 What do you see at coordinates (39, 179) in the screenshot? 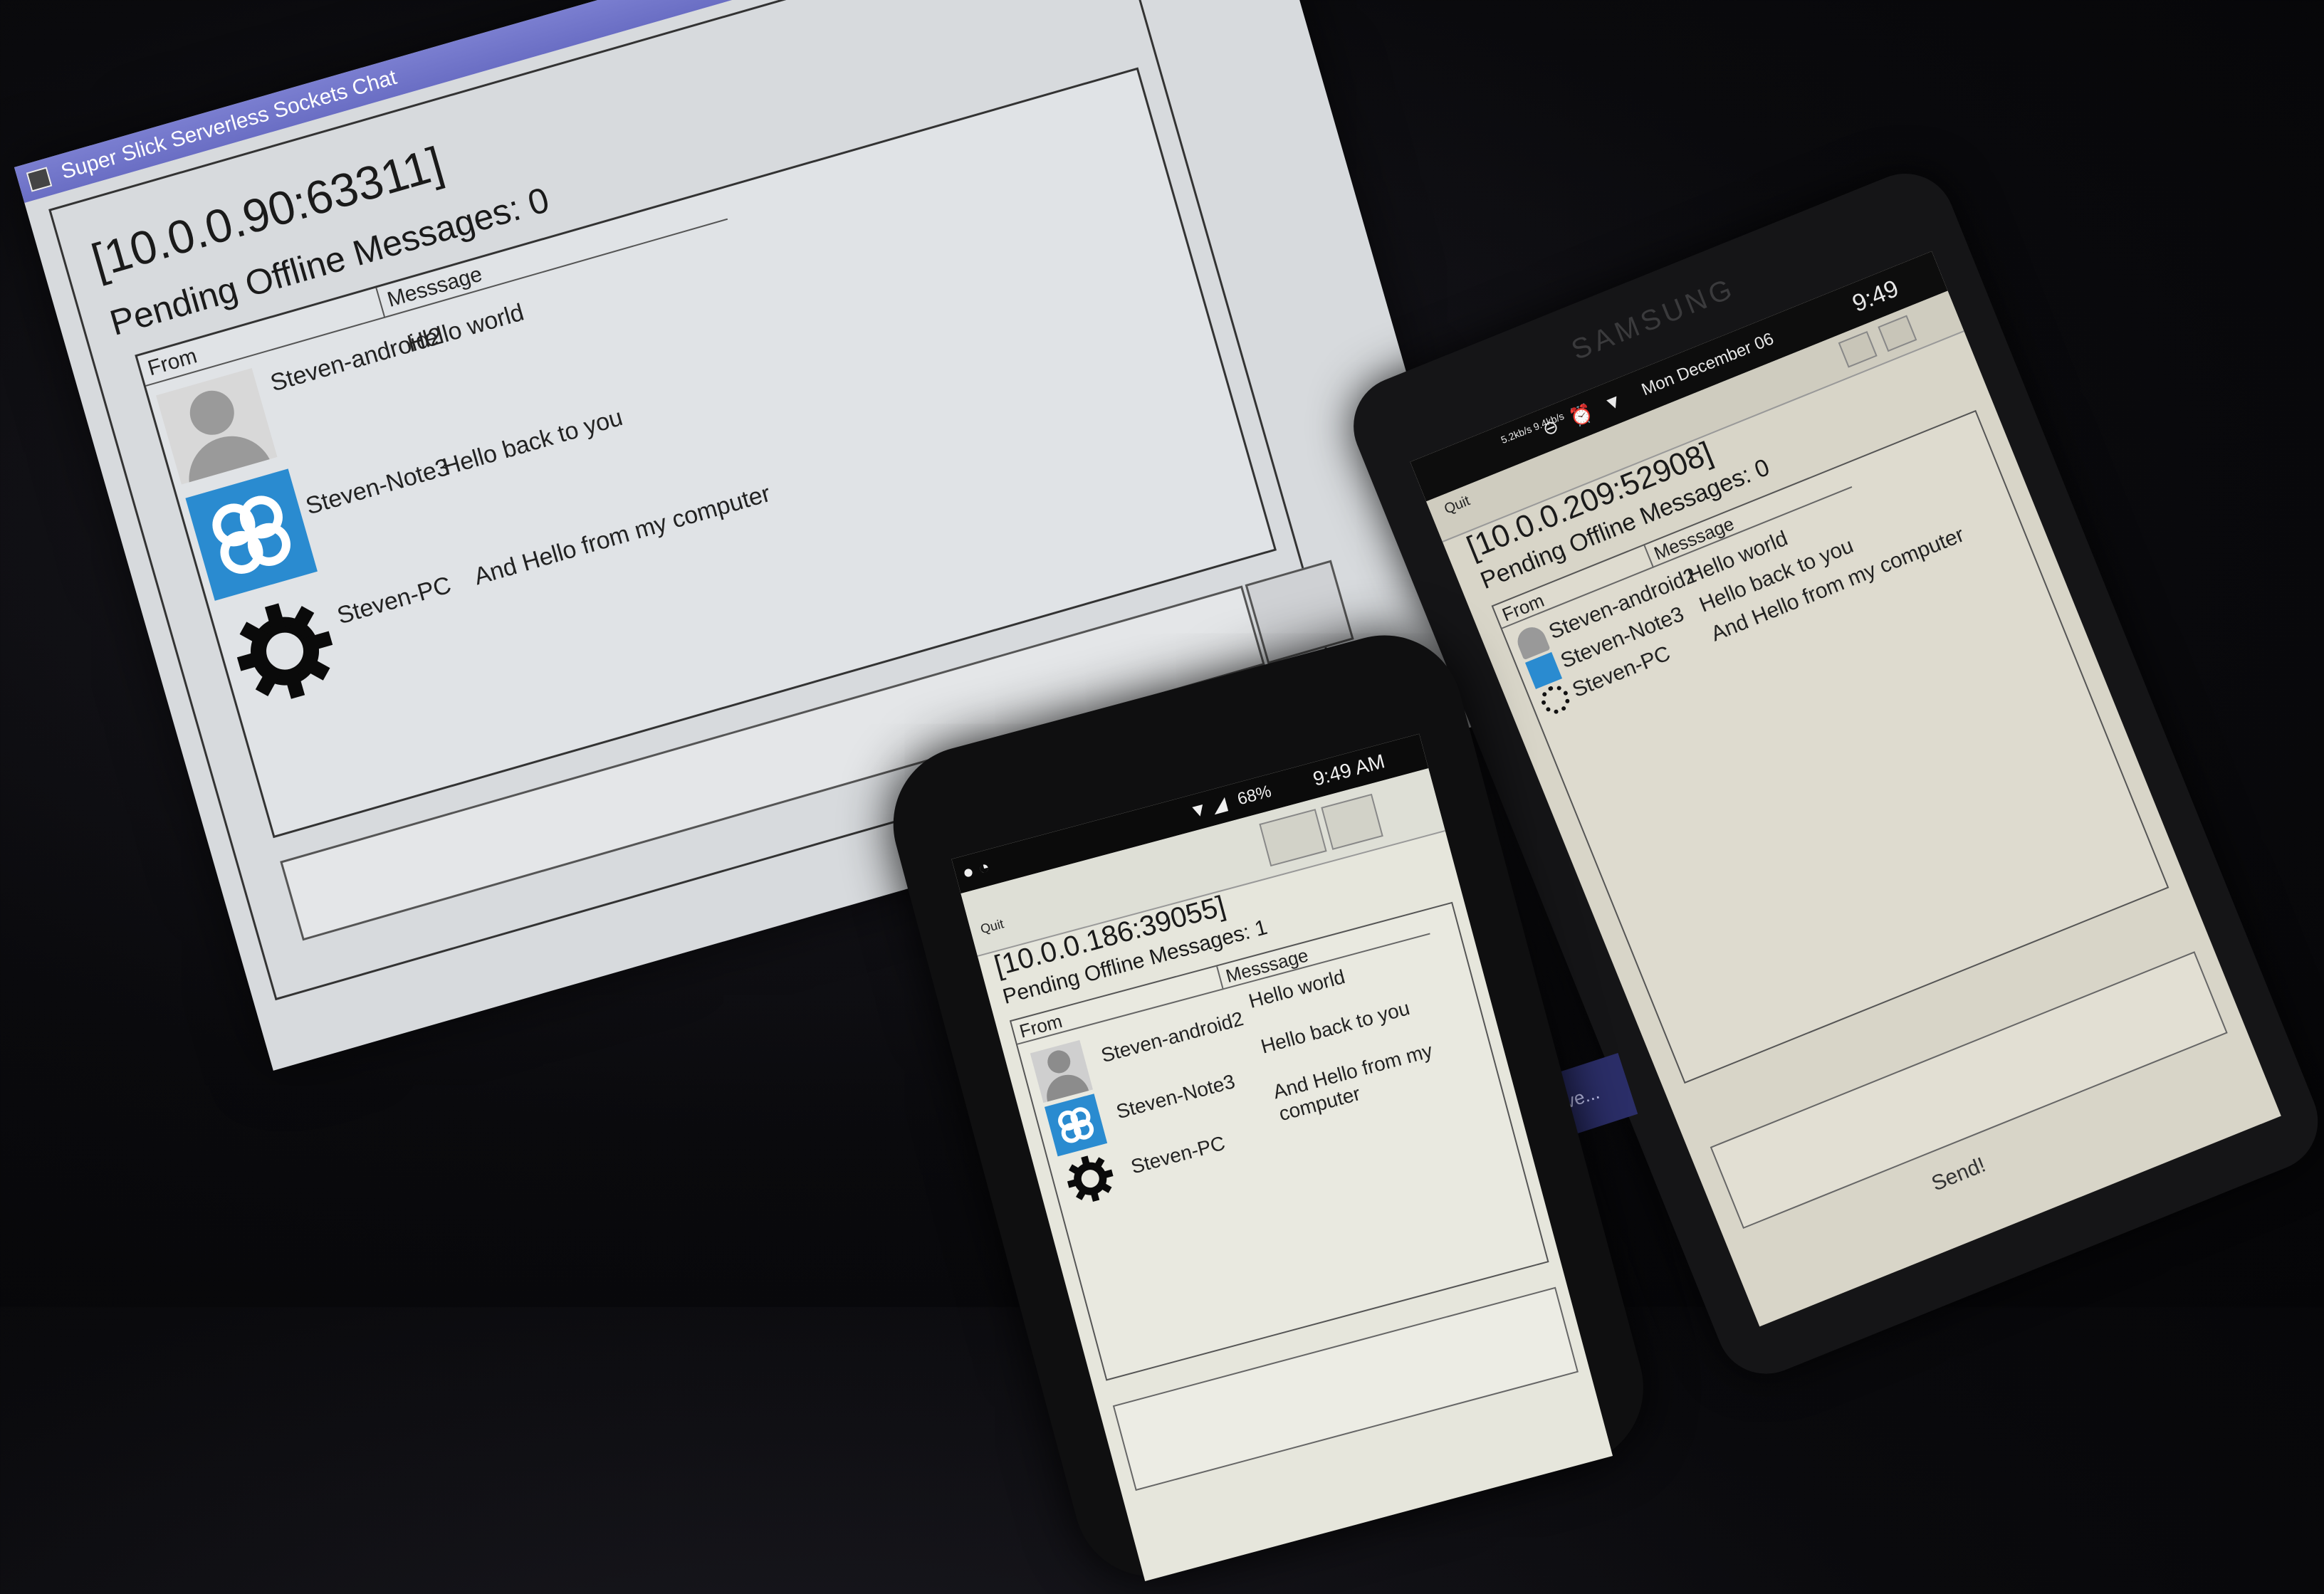
I see `app-icon` at bounding box center [39, 179].